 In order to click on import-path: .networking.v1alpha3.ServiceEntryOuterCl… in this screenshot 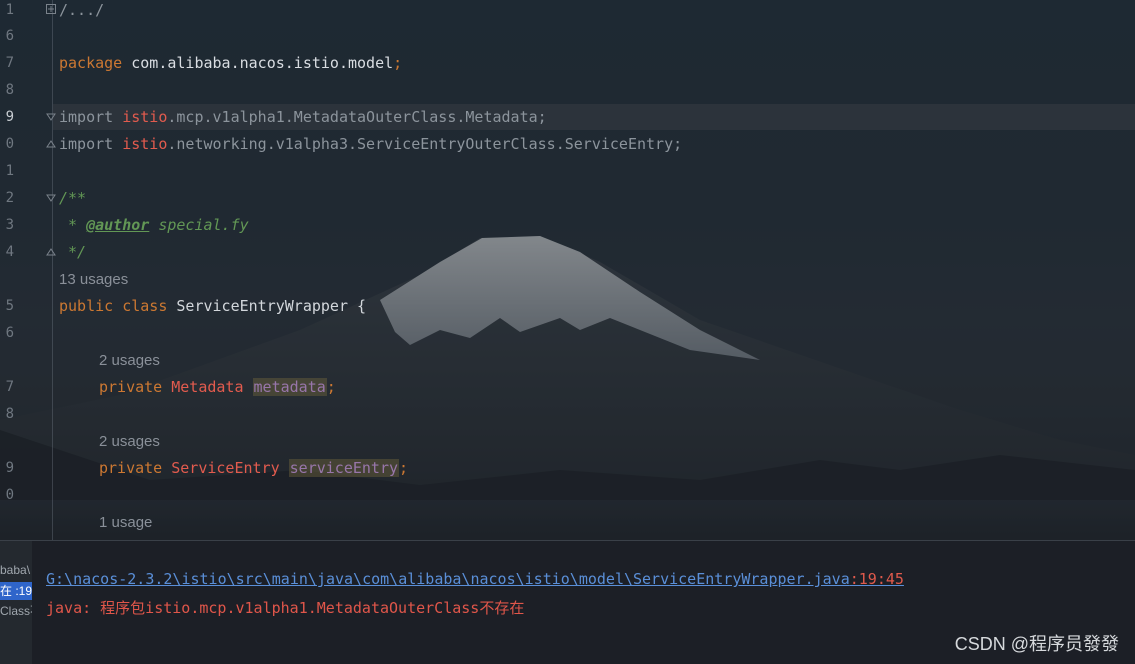, I will do `click(425, 144)`.